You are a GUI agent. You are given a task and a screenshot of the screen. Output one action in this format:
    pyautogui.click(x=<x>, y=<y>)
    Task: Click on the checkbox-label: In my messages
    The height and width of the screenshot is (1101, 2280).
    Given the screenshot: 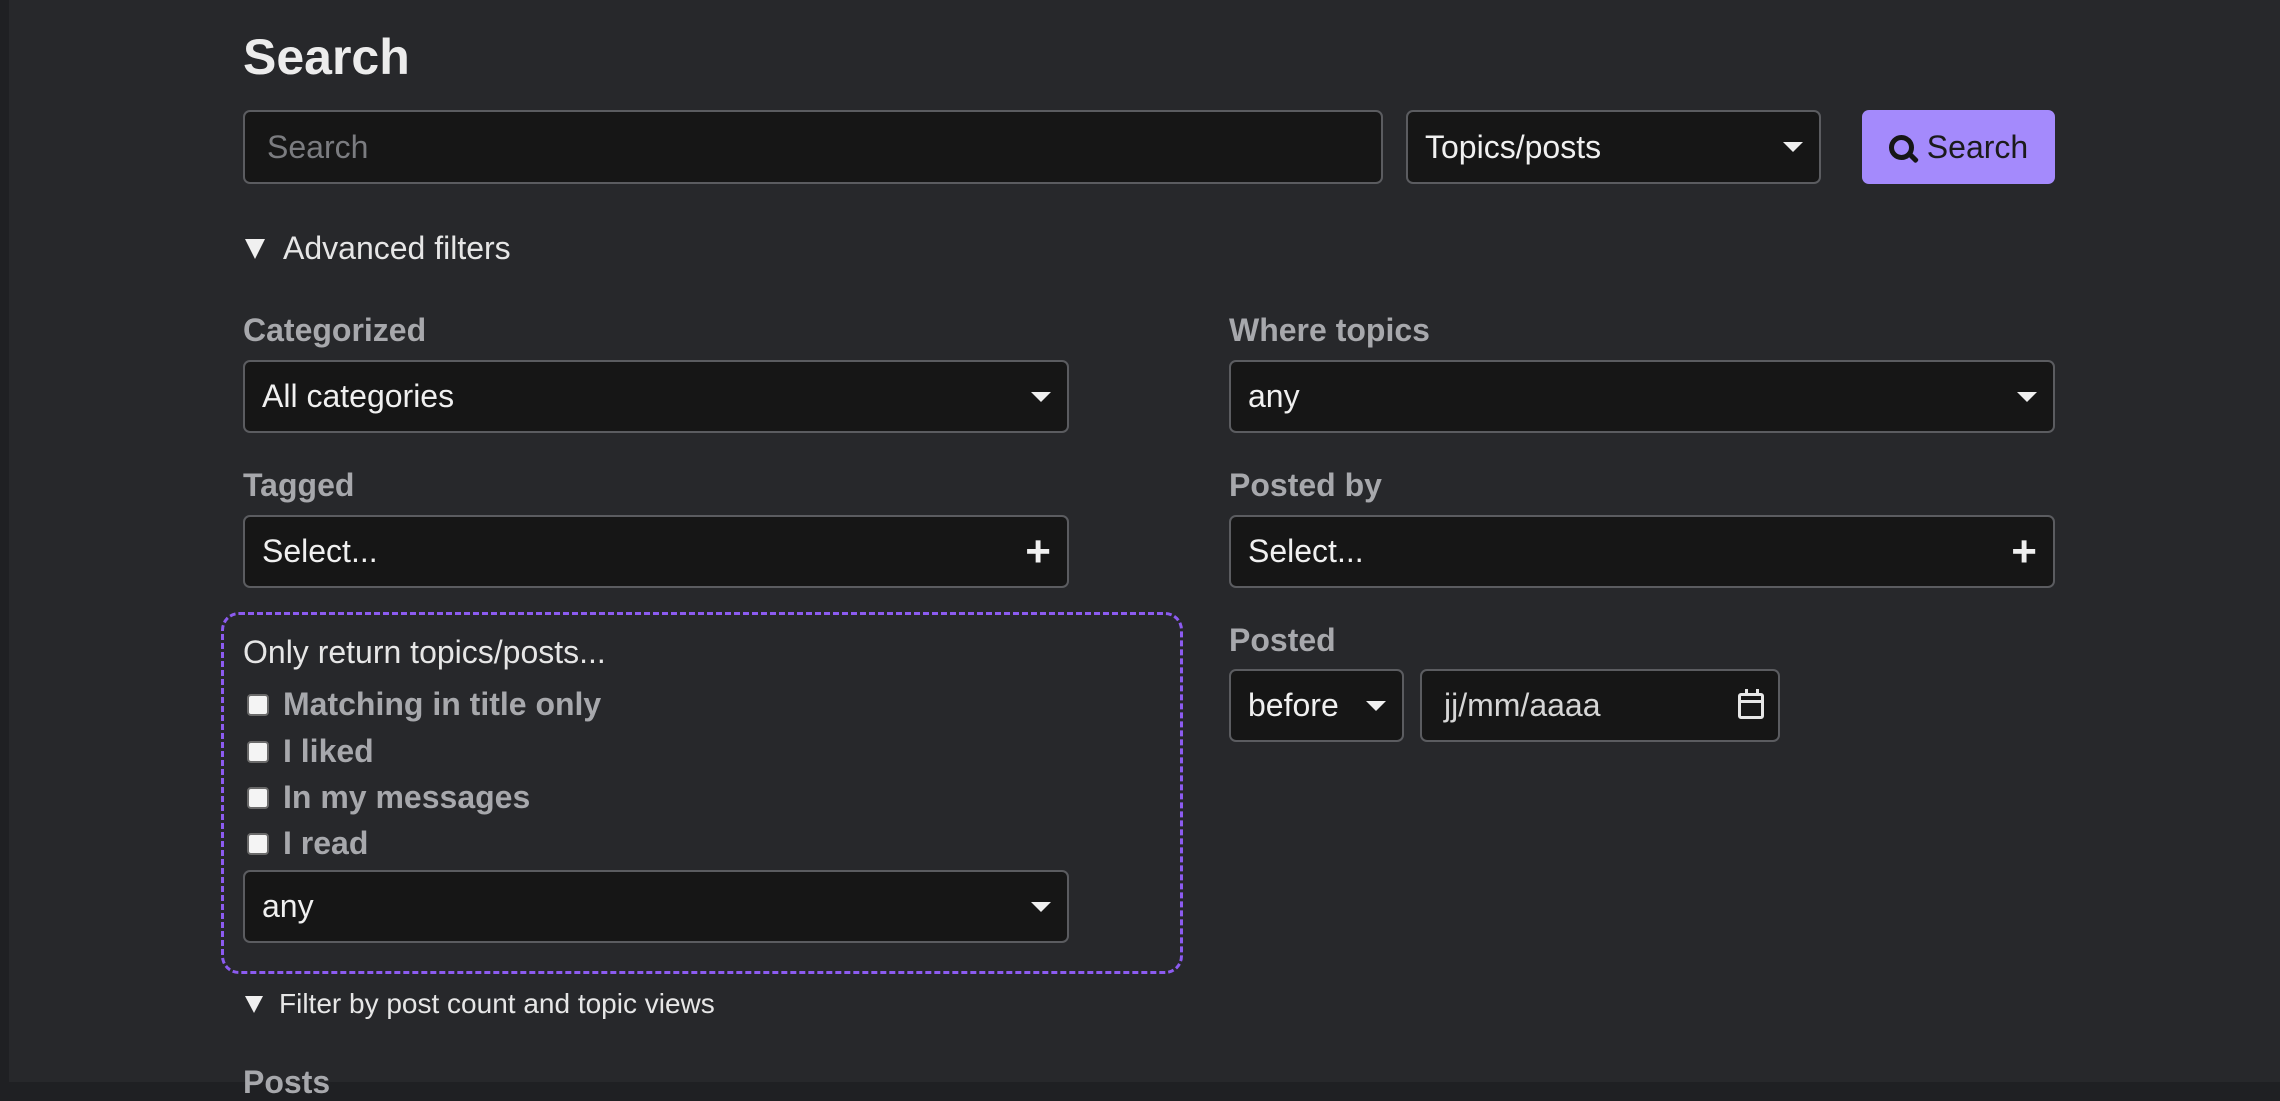 What is the action you would take?
    pyautogui.click(x=407, y=797)
    